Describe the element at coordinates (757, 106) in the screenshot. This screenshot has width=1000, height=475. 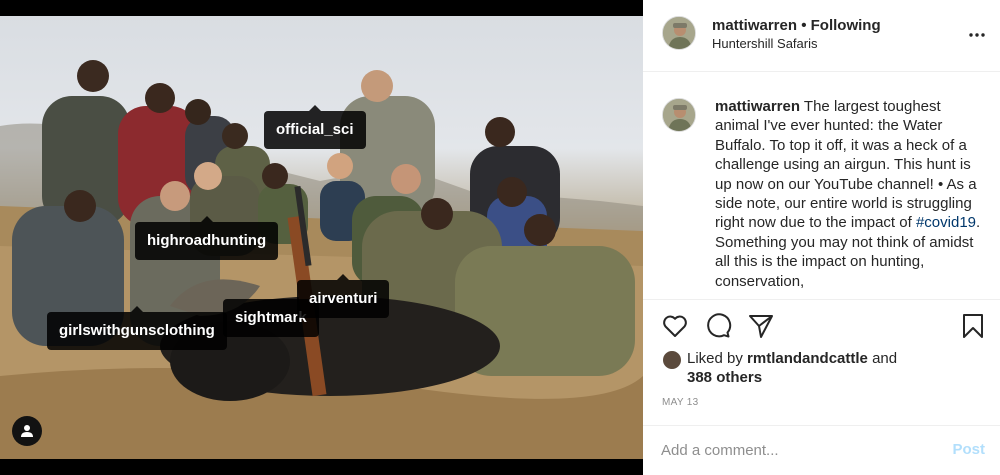
I see `caption-username: mattiwarren` at that location.